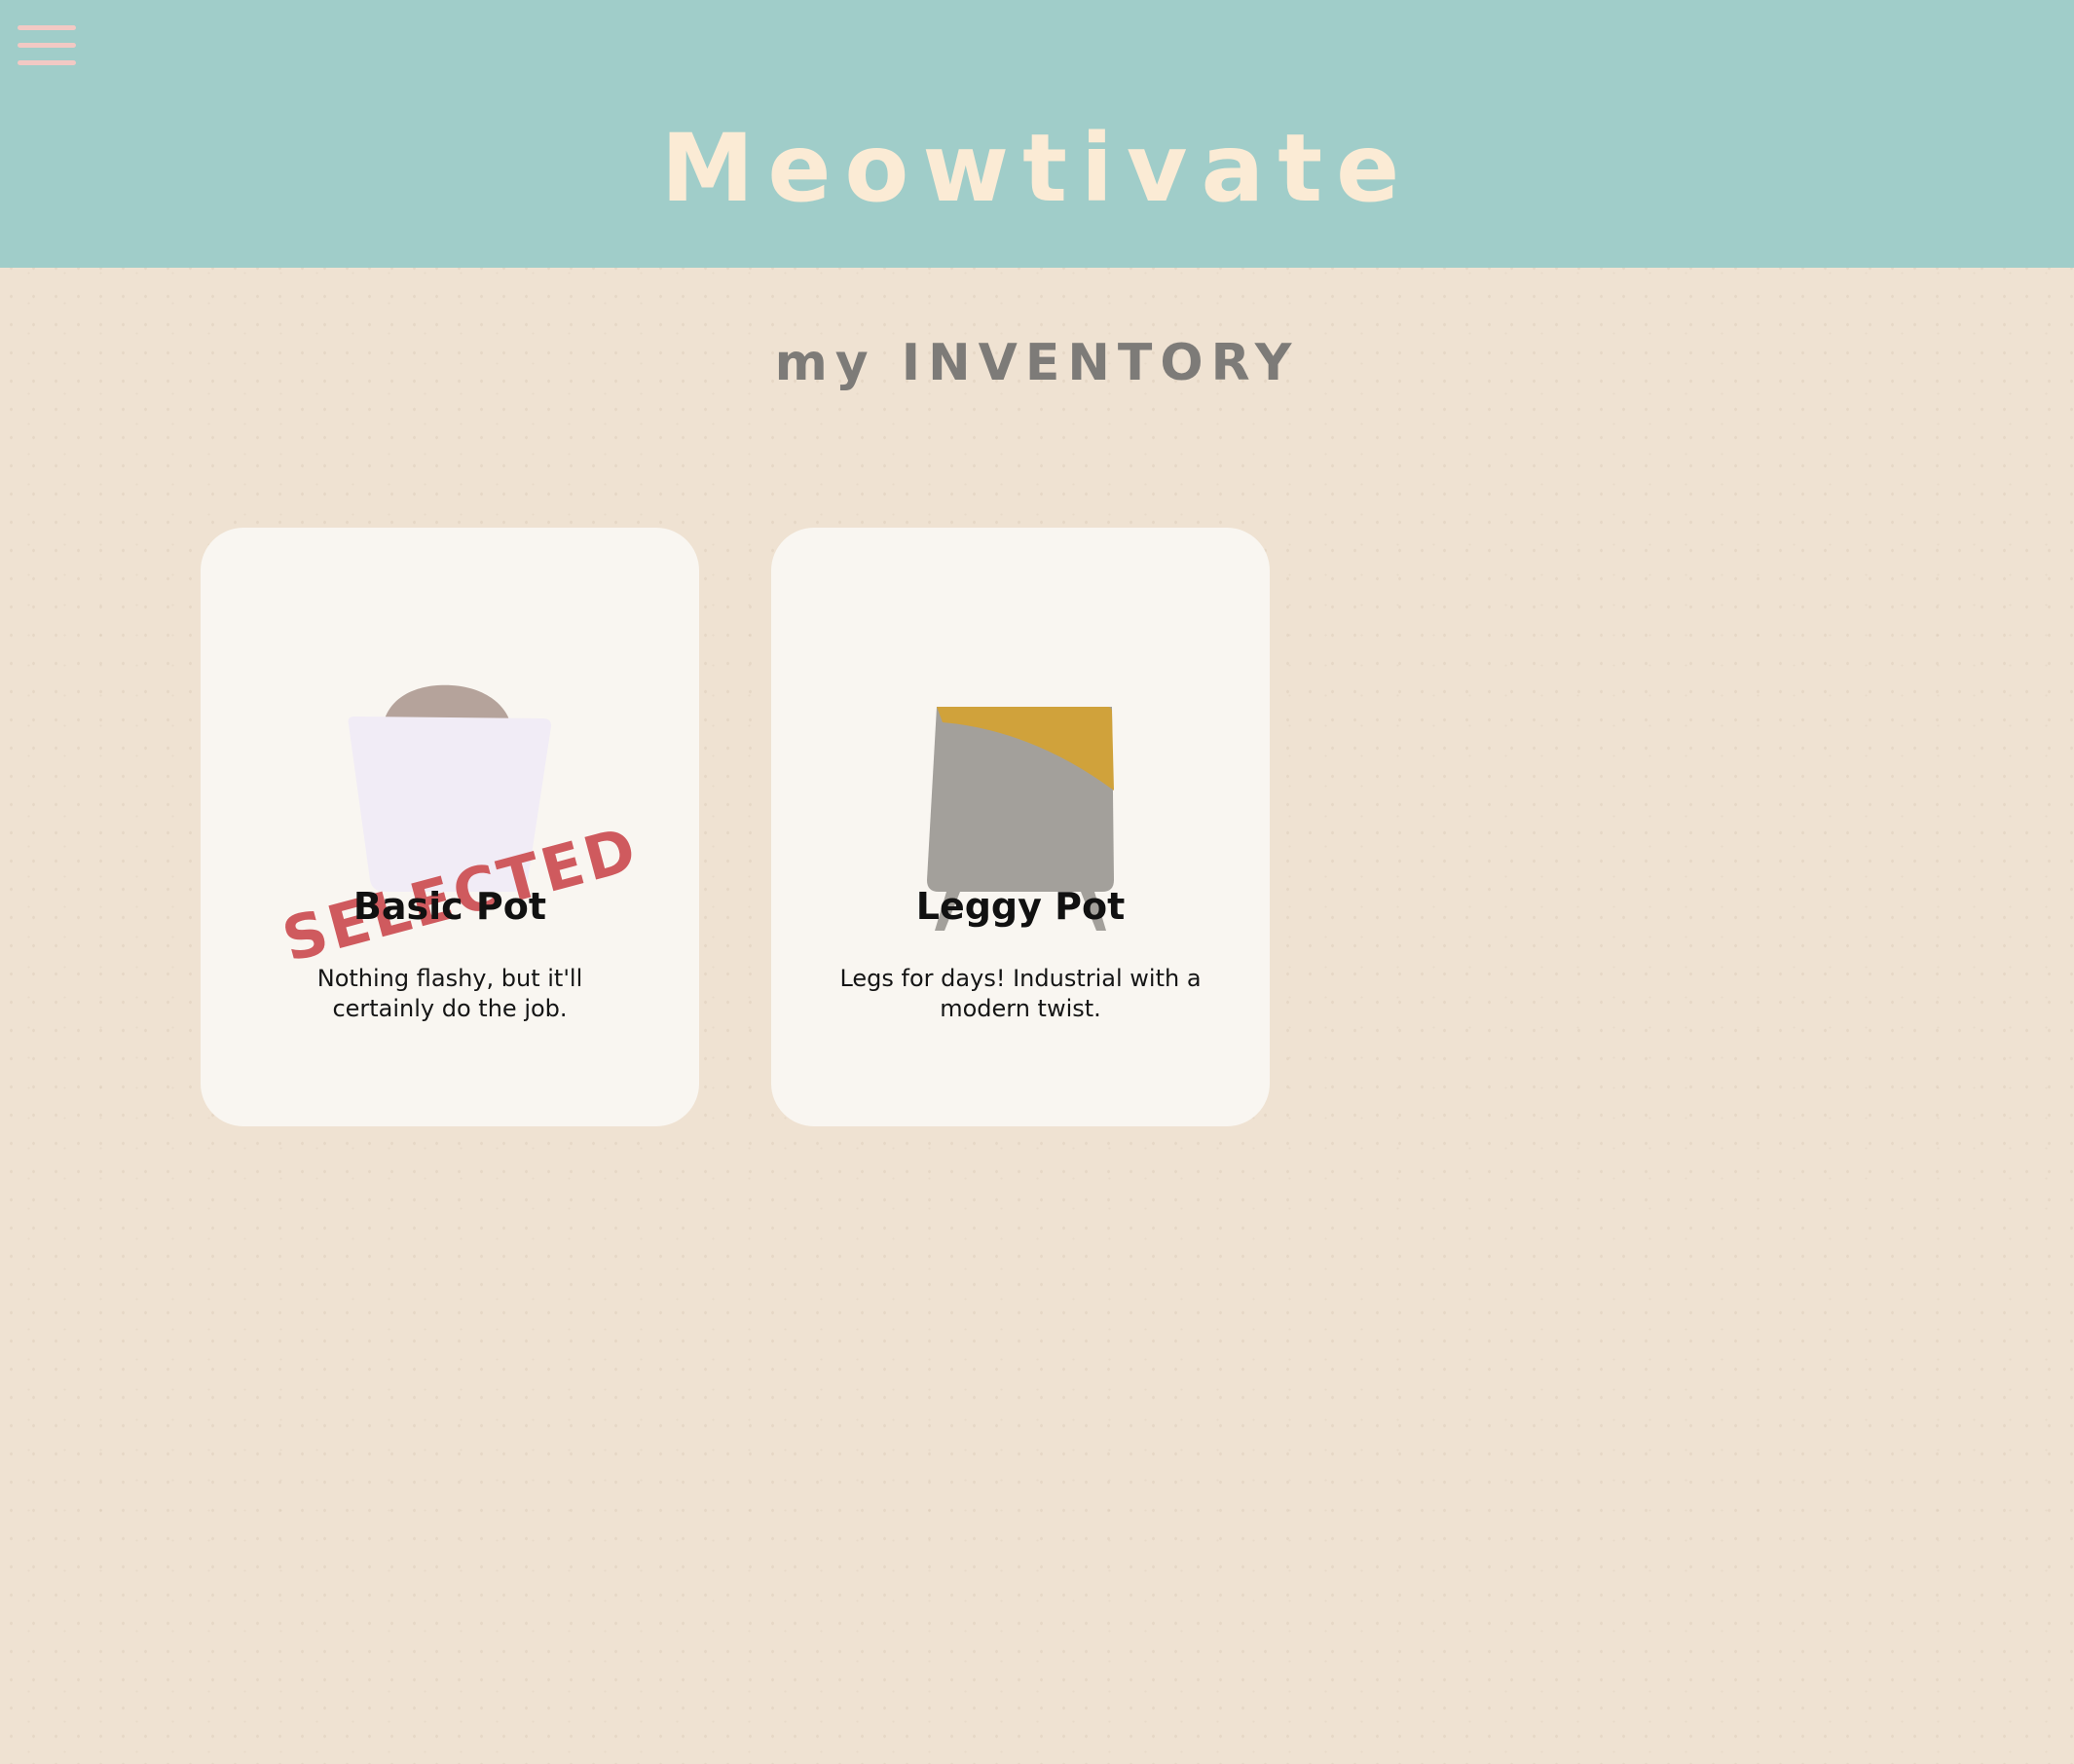 The width and height of the screenshot is (2074, 1764). What do you see at coordinates (1021, 906) in the screenshot?
I see `item-name: Leggy Pot` at bounding box center [1021, 906].